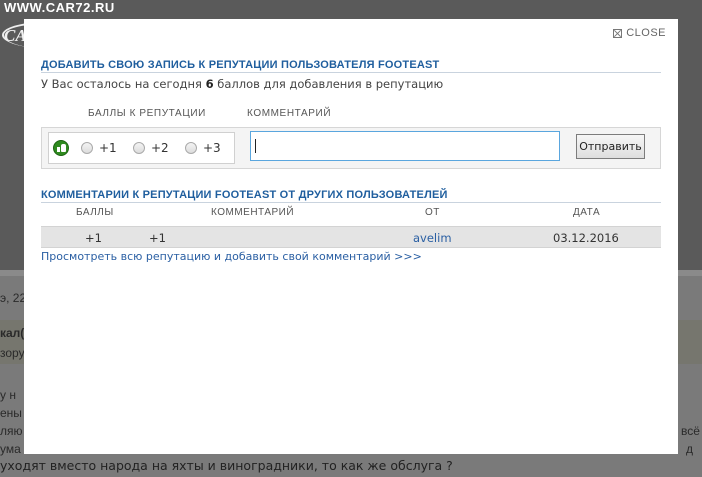  I want to click on radio-plus-2: +2, so click(151, 148).